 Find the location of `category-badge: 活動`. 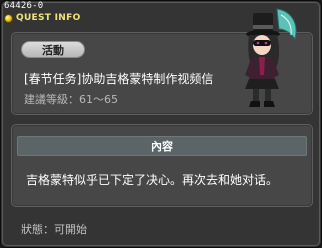

category-badge: 活動 is located at coordinates (53, 49).